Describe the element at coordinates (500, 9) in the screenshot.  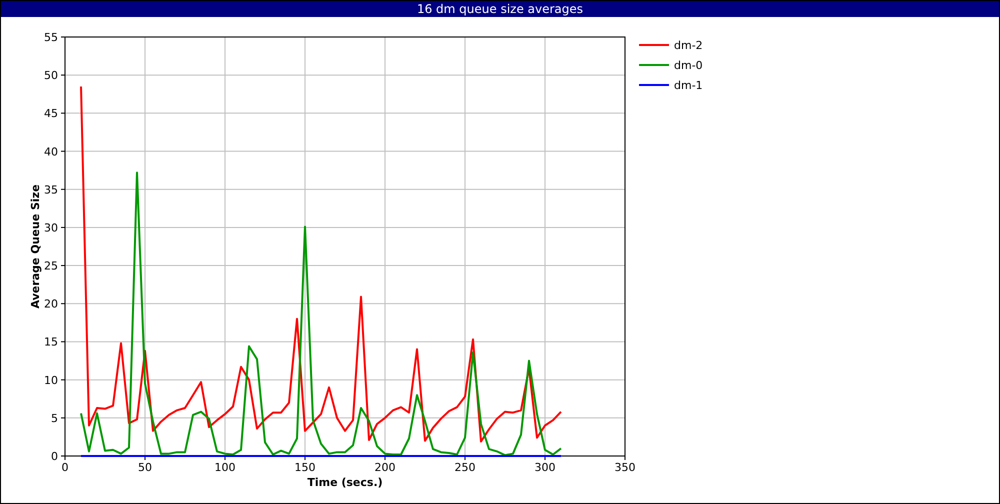
I see `window-title: 16 dm queue size averages` at that location.